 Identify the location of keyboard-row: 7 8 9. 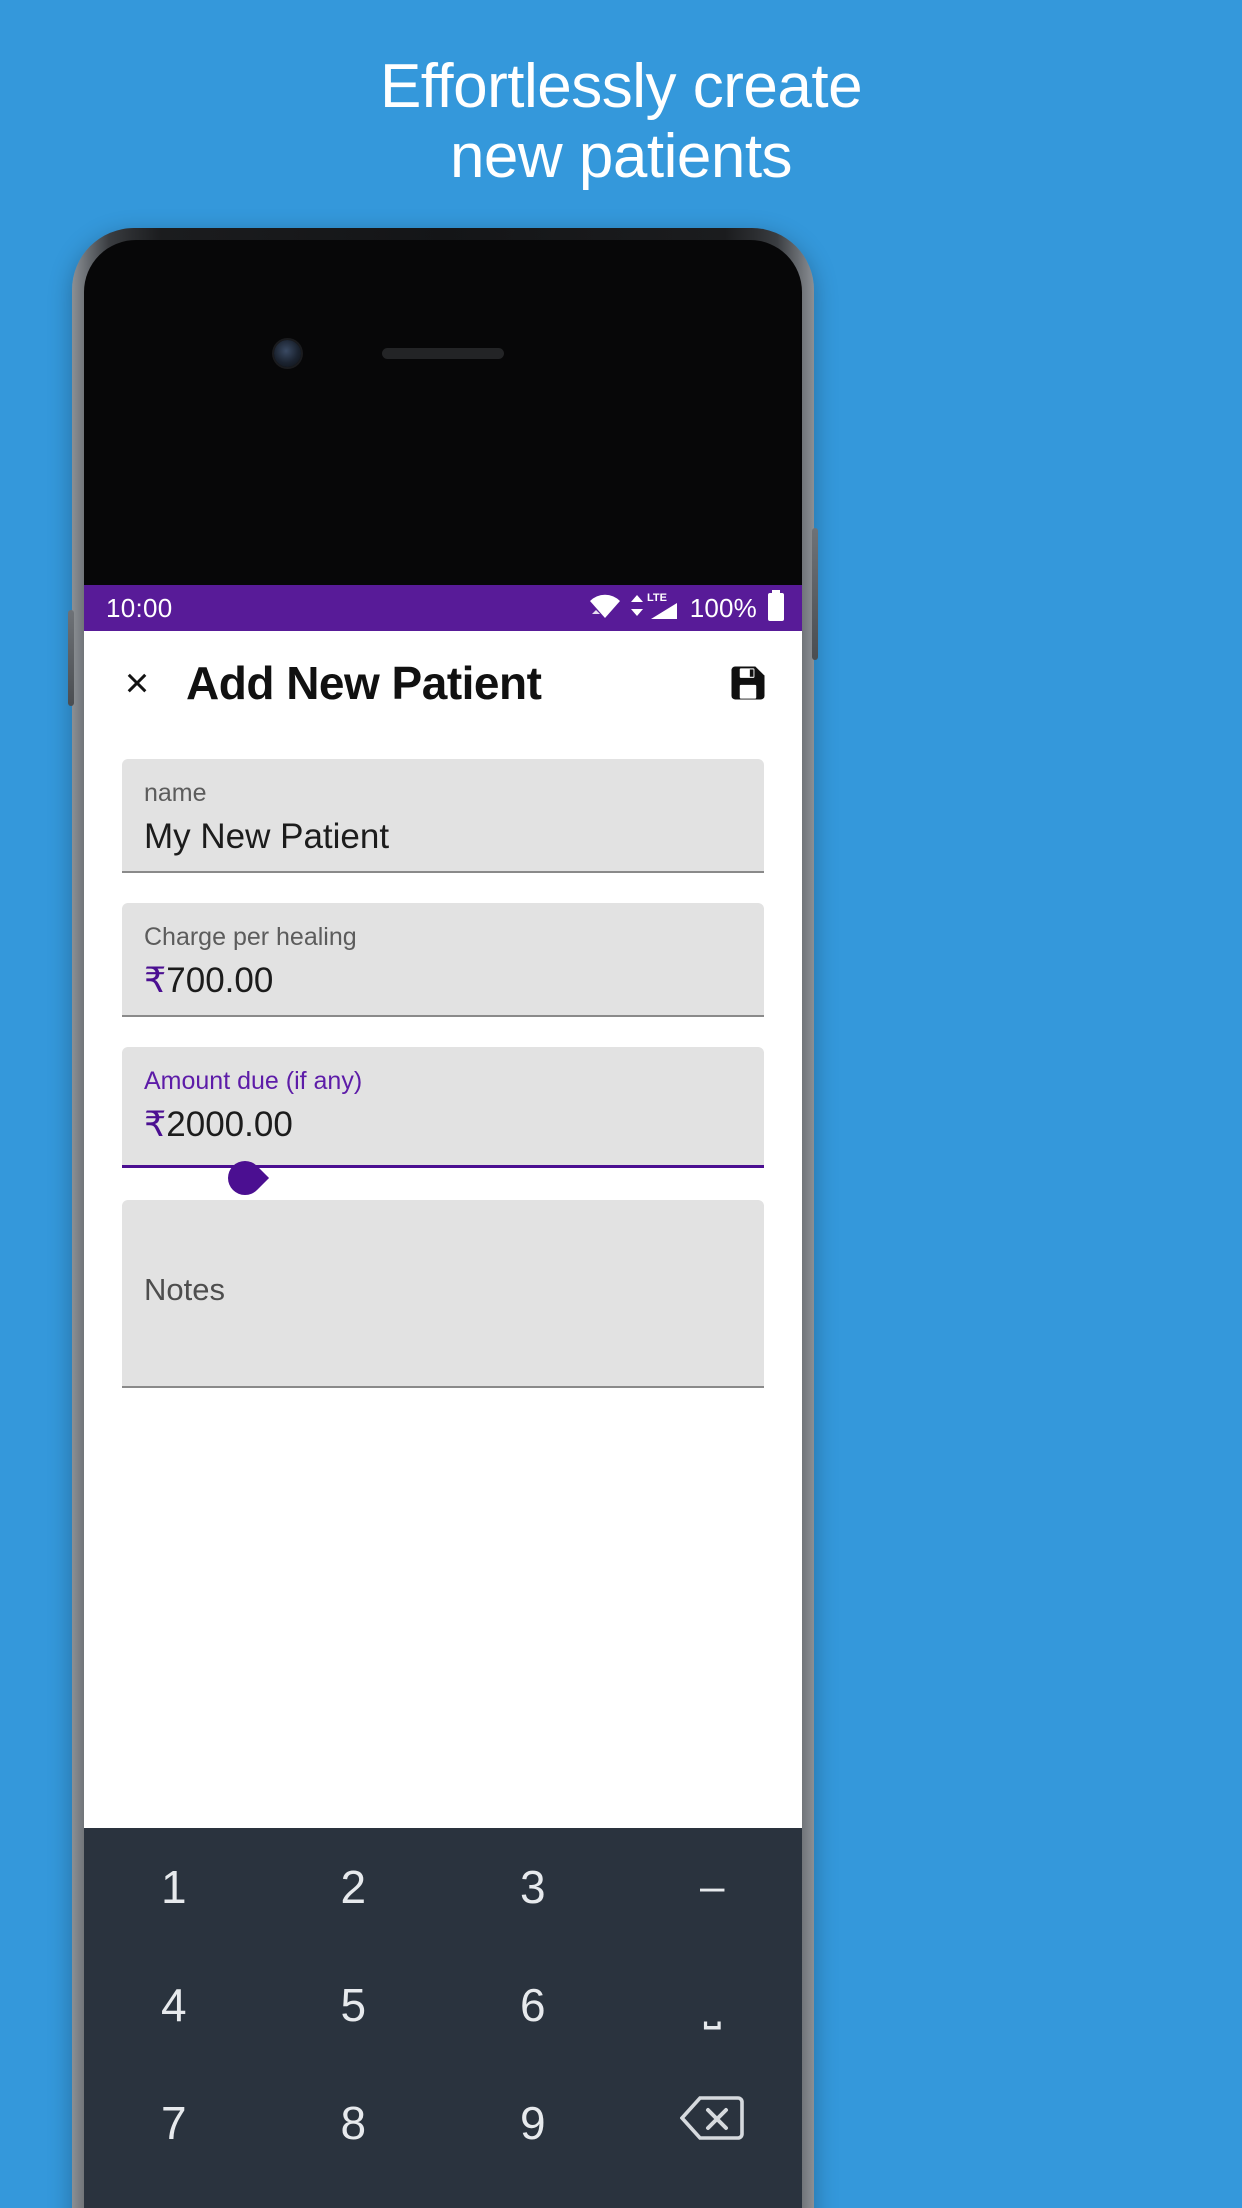
(443, 2123).